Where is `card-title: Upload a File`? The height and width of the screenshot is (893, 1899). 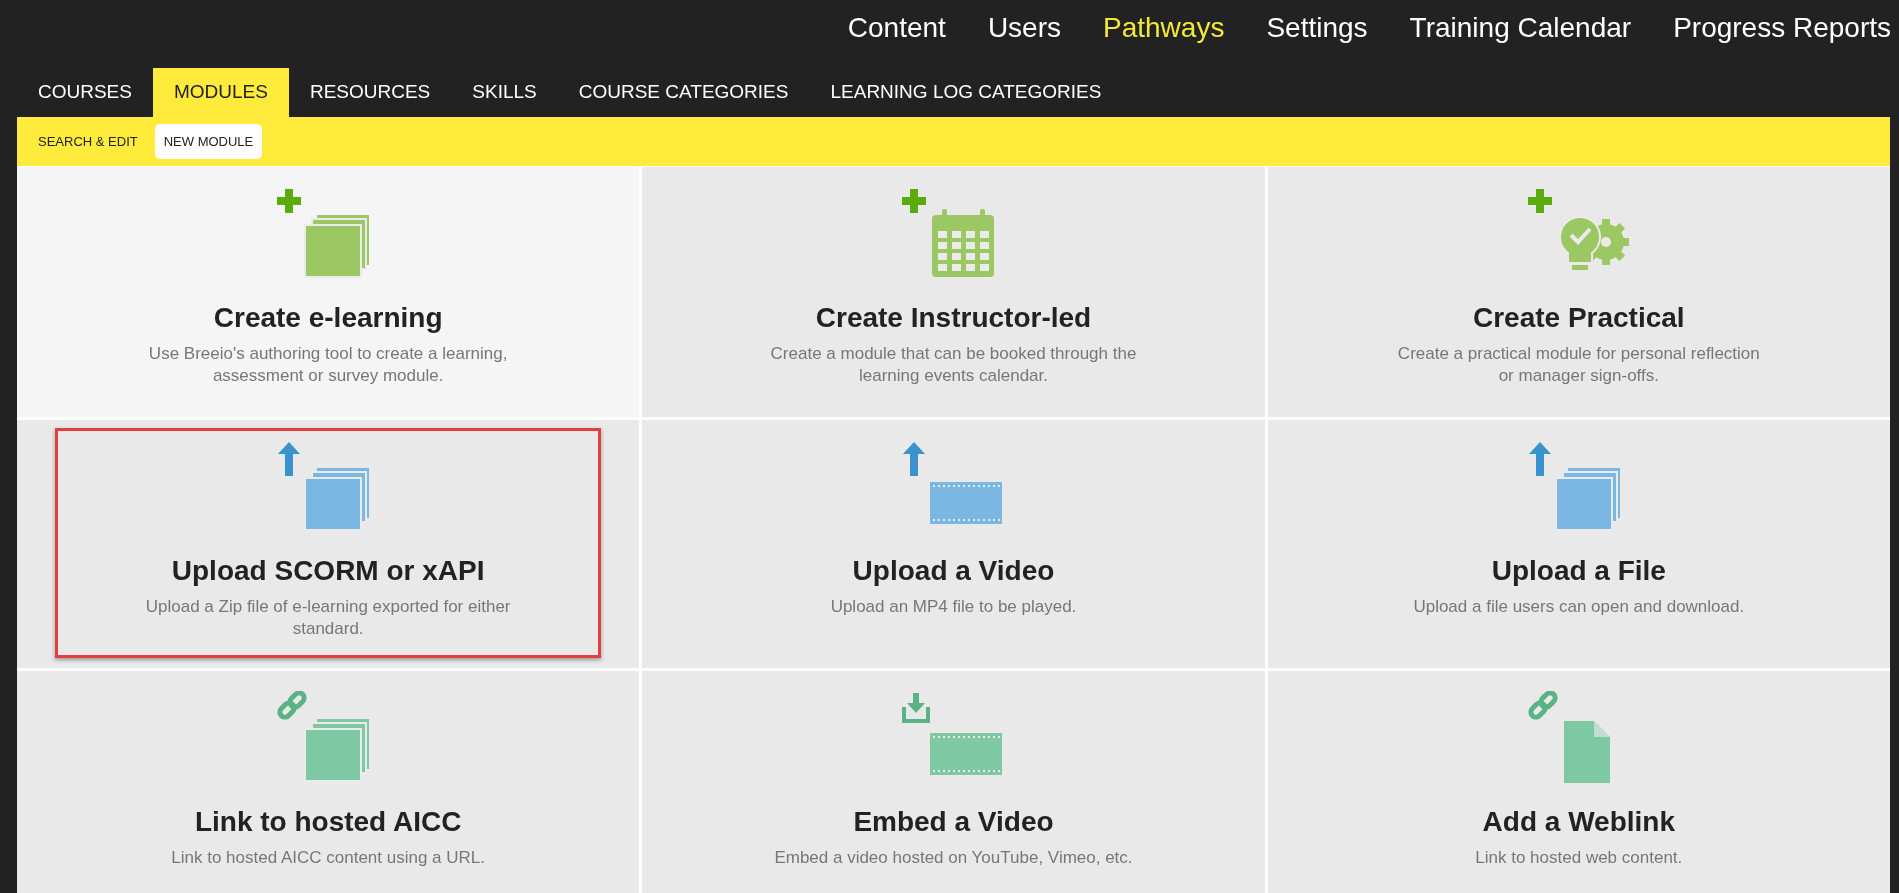
card-title: Upload a File is located at coordinates (1578, 571).